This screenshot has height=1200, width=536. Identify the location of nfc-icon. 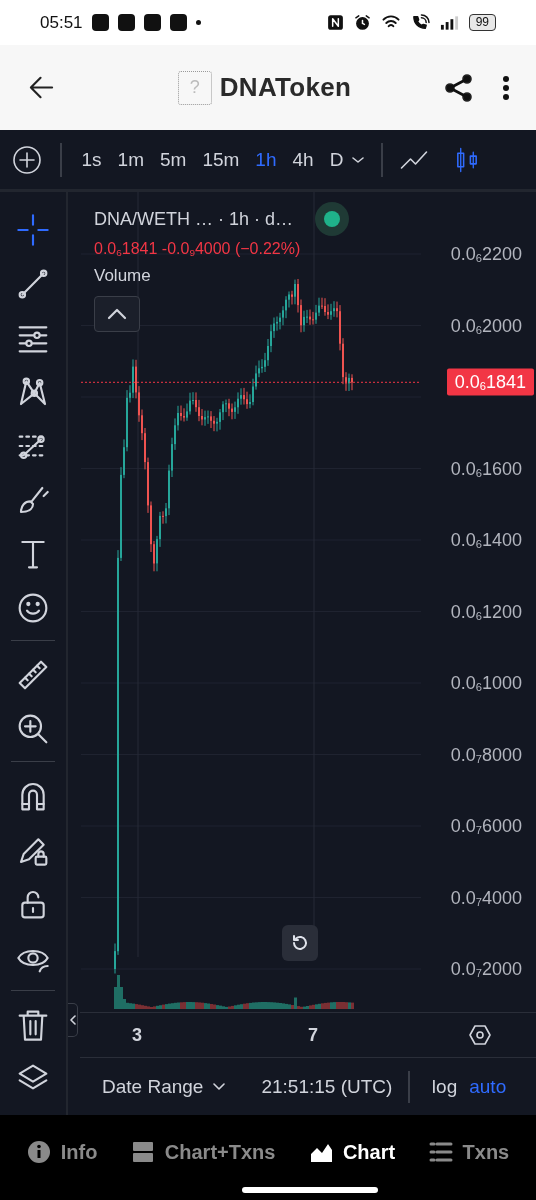
(335, 22).